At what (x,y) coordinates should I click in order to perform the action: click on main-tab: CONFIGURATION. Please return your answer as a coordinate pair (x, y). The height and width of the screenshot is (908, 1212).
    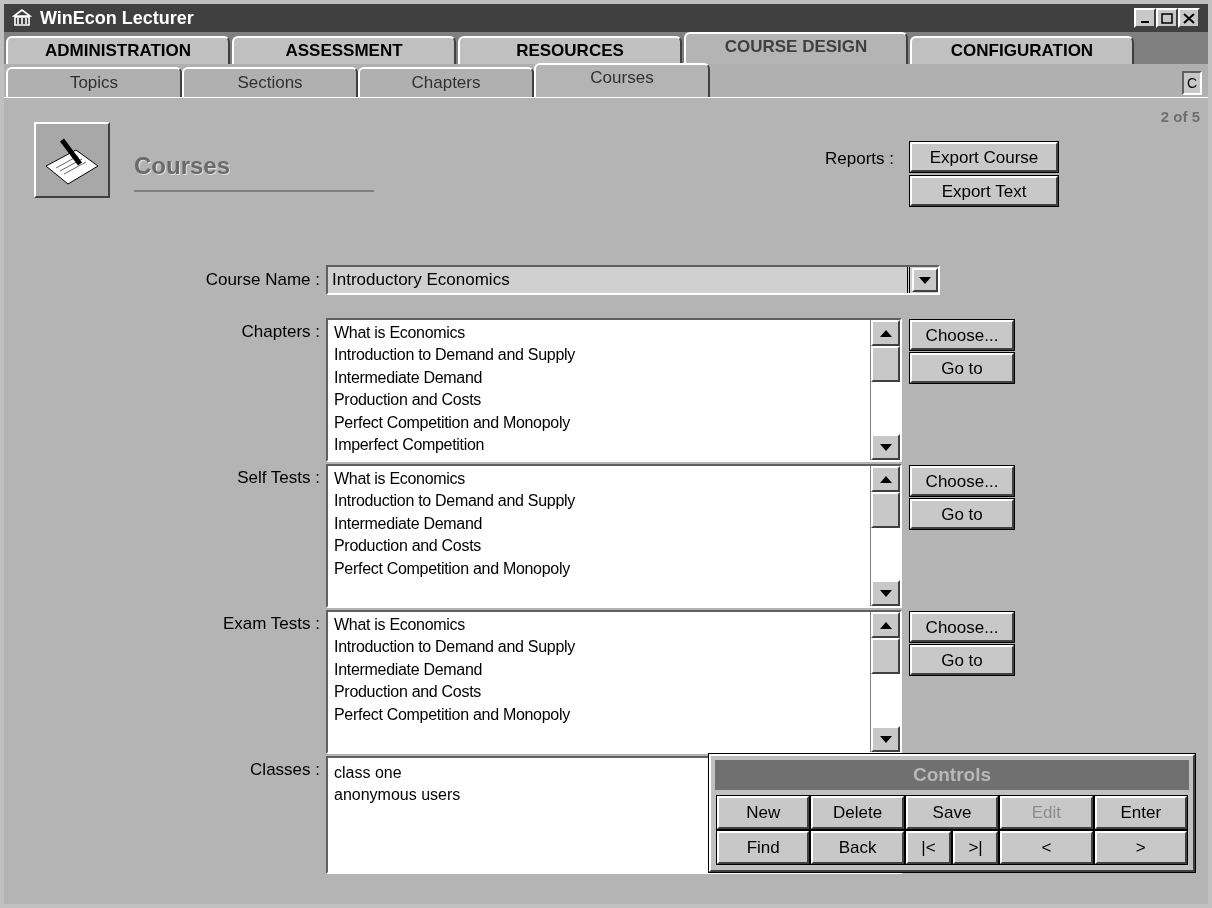
    Looking at the image, I should click on (1022, 50).